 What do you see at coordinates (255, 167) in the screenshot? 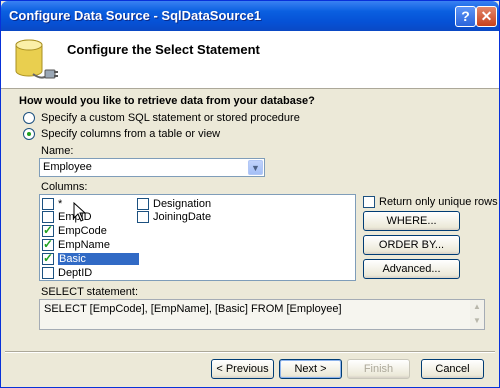
I see `chevron-down-icon: ▼` at bounding box center [255, 167].